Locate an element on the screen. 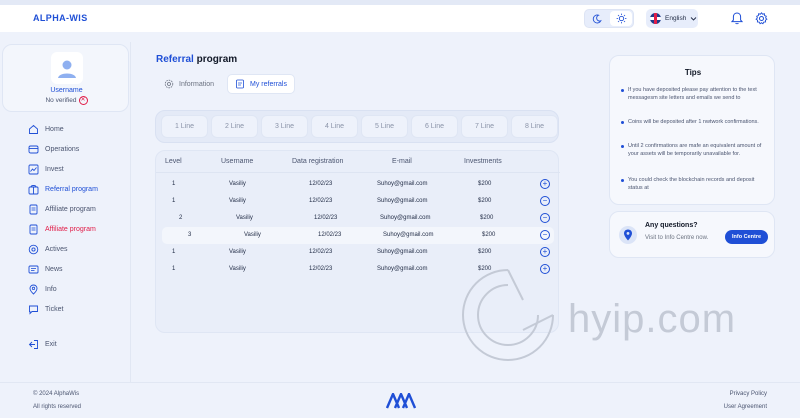  logo: ALPHA-WIS is located at coordinates (60, 18).